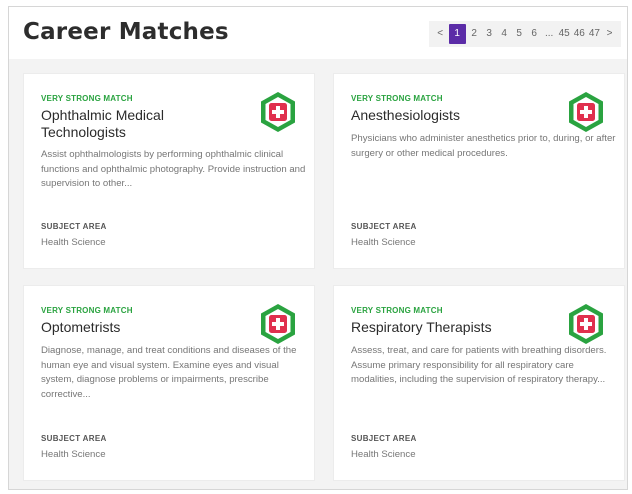 This screenshot has width=632, height=494. I want to click on pagination-next-button: >, so click(609, 34).